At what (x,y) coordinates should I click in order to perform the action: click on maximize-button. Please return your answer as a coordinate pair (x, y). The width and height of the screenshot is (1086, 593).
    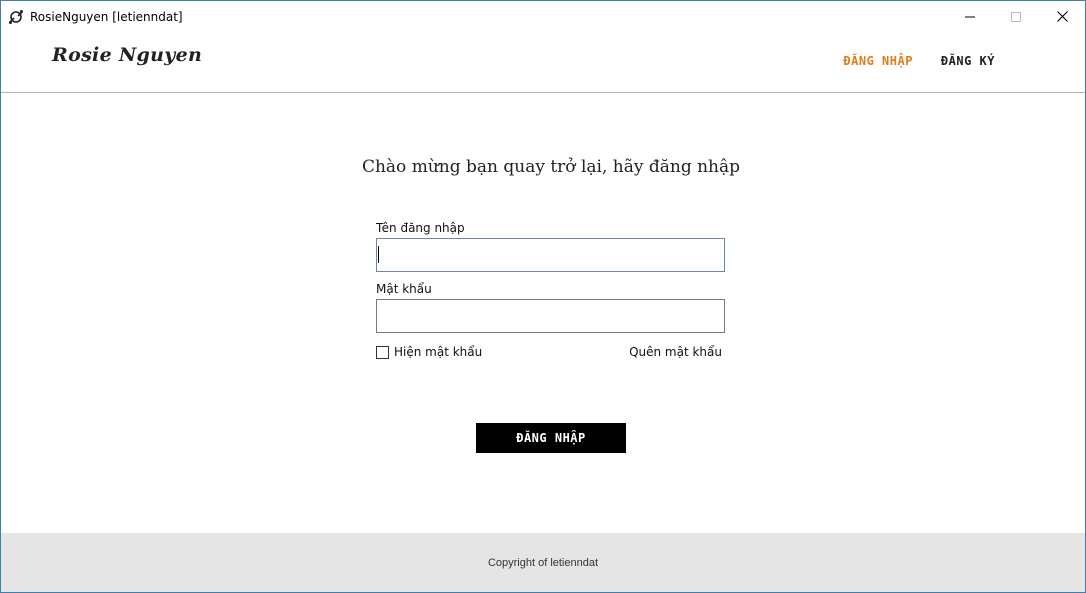
    Looking at the image, I should click on (1016, 16).